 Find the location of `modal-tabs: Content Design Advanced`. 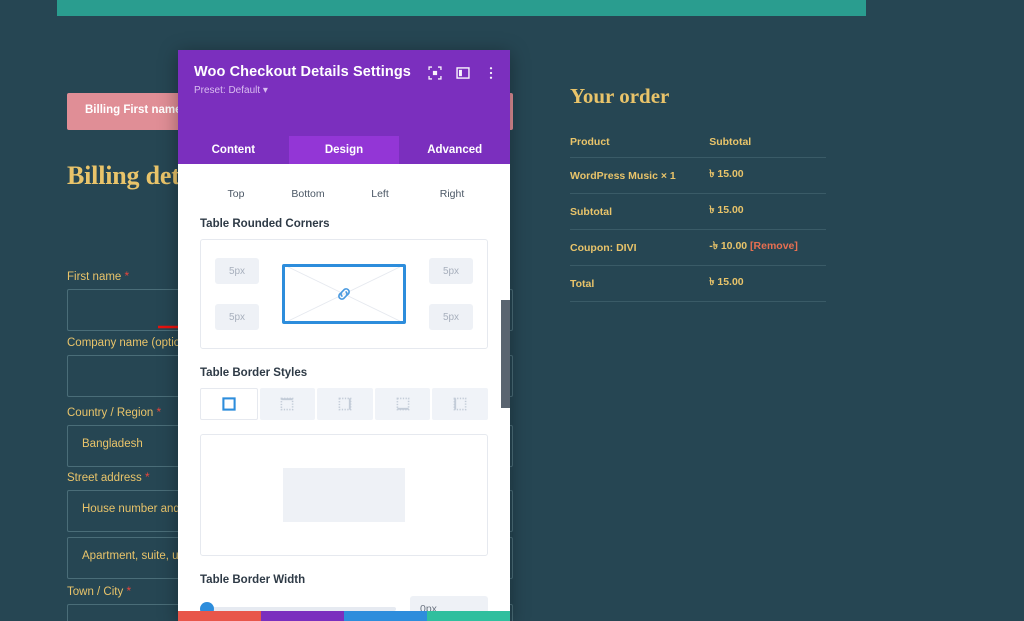

modal-tabs: Content Design Advanced is located at coordinates (344, 150).